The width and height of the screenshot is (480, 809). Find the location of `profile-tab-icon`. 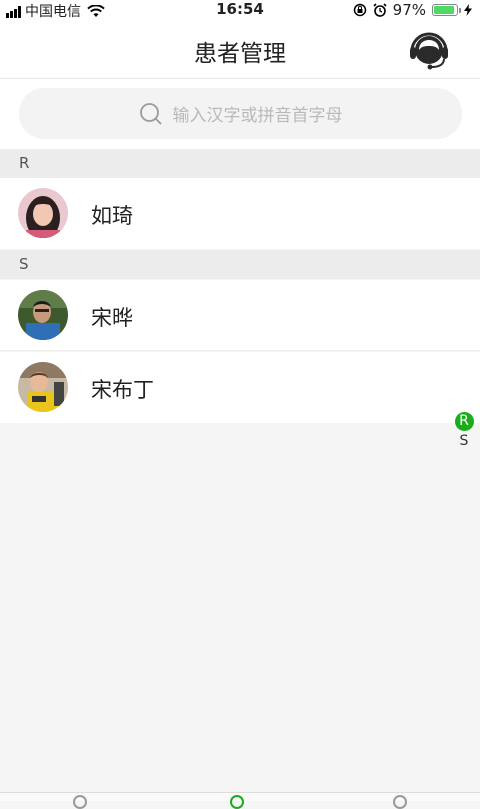

profile-tab-icon is located at coordinates (400, 802).